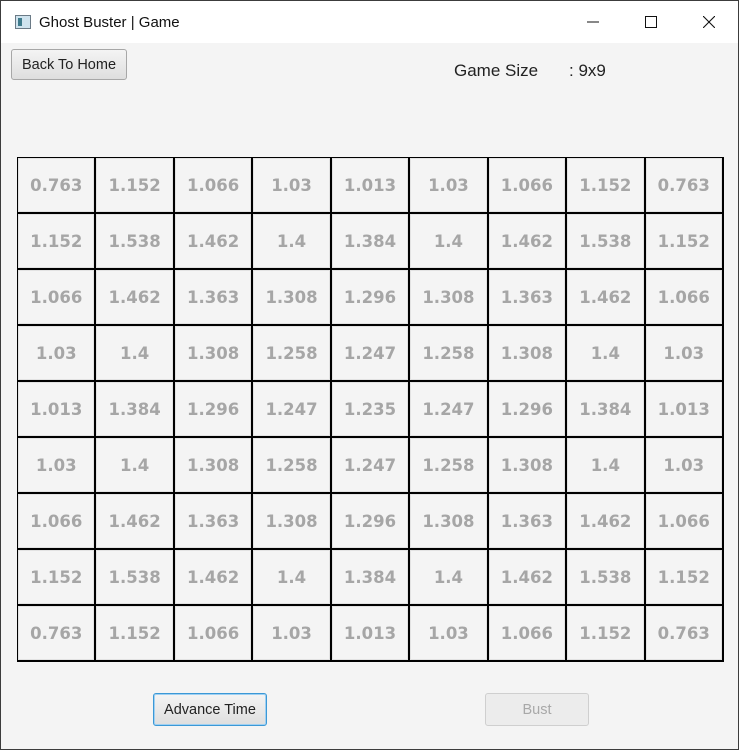 The width and height of the screenshot is (739, 750). What do you see at coordinates (69, 64) in the screenshot?
I see `back-to-home-button: Back To Home` at bounding box center [69, 64].